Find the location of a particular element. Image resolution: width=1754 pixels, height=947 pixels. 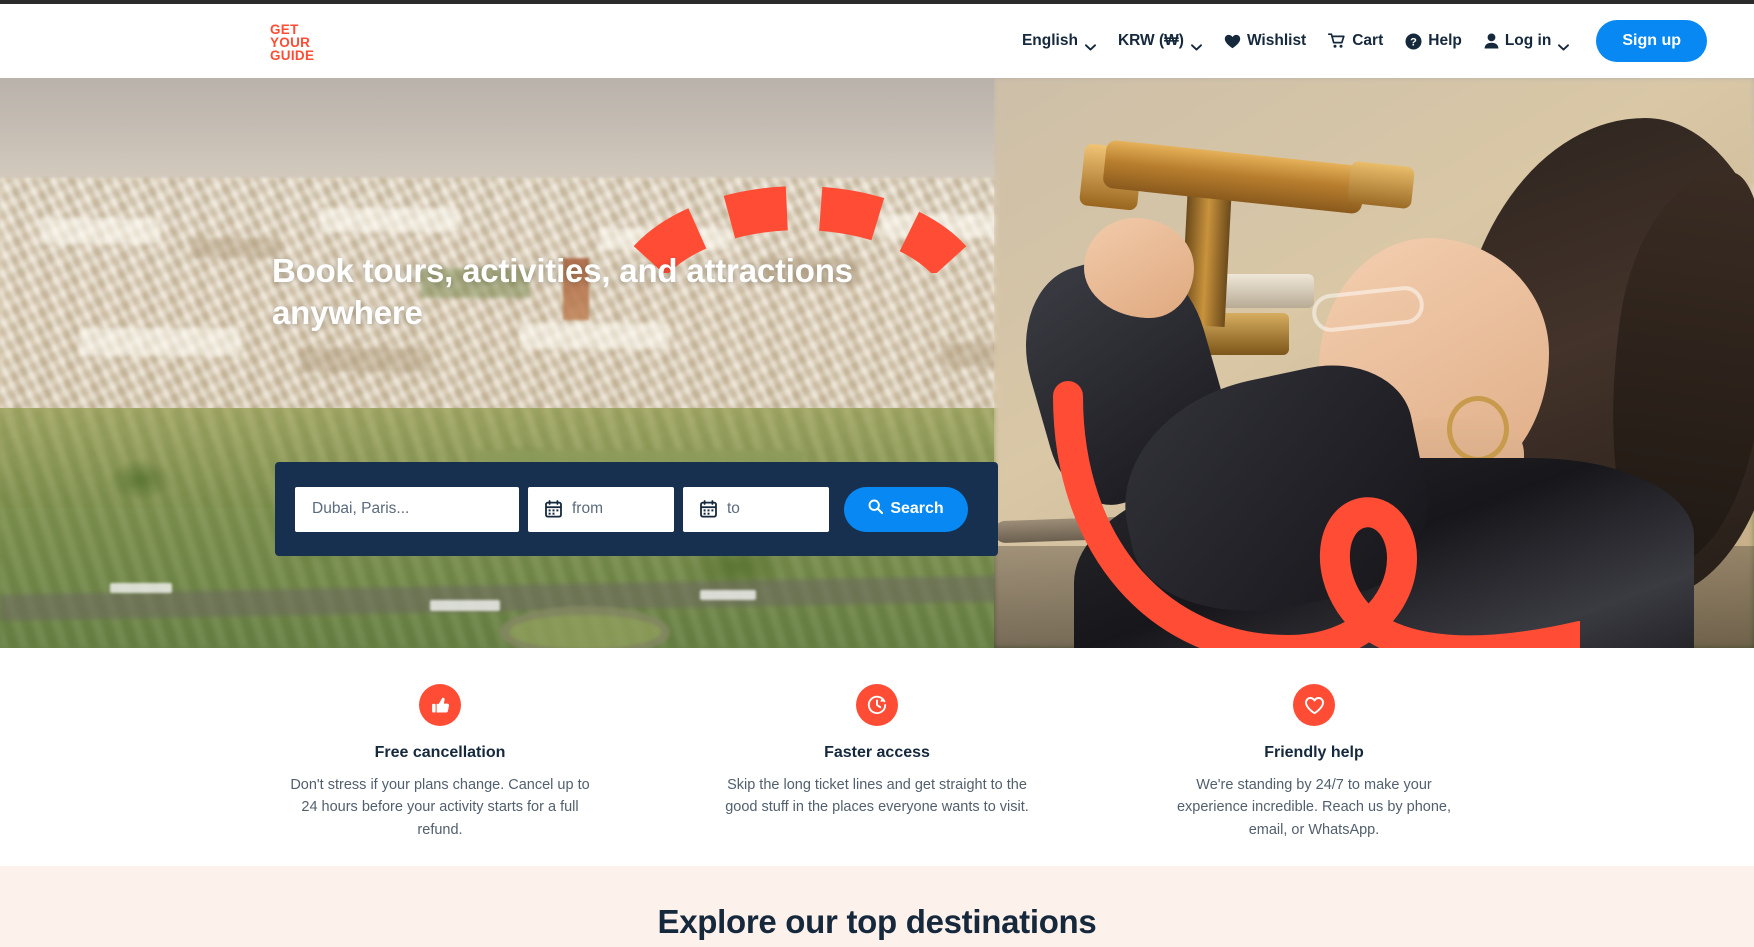

logo-mark: GET YOUR GUIDE is located at coordinates (292, 42).